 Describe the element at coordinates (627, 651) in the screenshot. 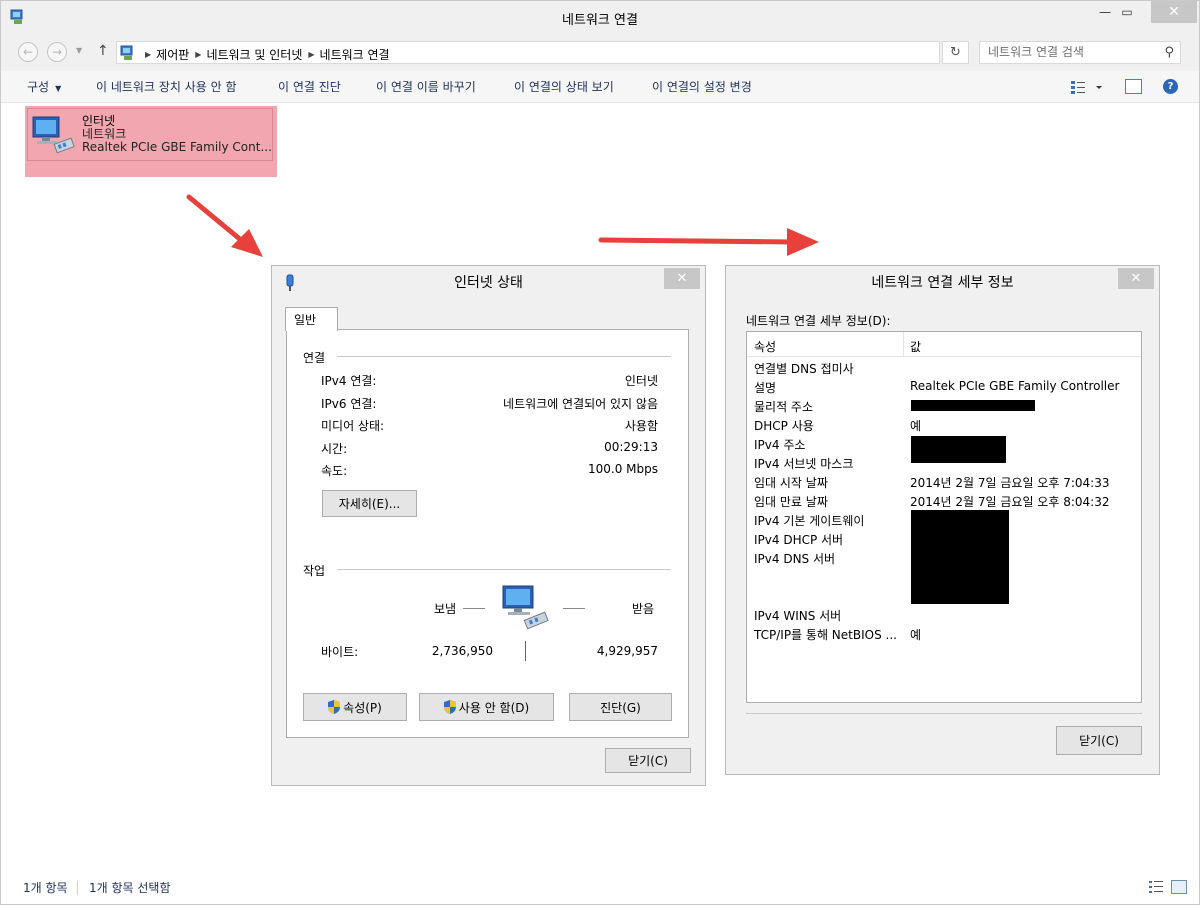

I see `bytes-received-value: 4,929,957` at that location.